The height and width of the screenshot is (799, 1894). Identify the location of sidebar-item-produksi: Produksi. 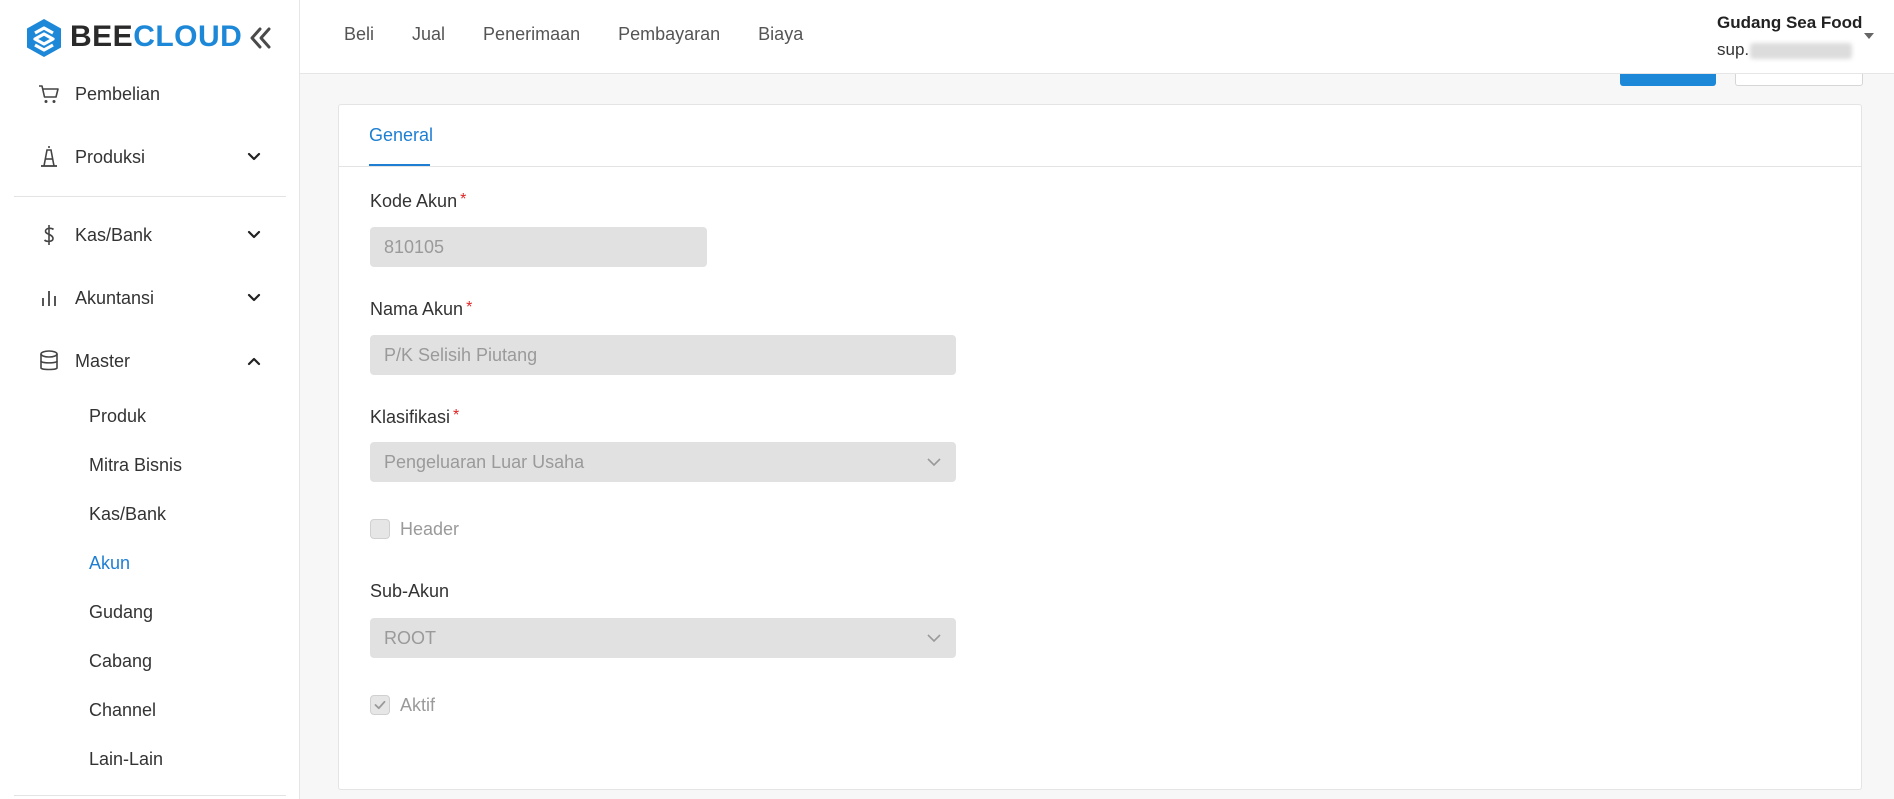
(149, 157).